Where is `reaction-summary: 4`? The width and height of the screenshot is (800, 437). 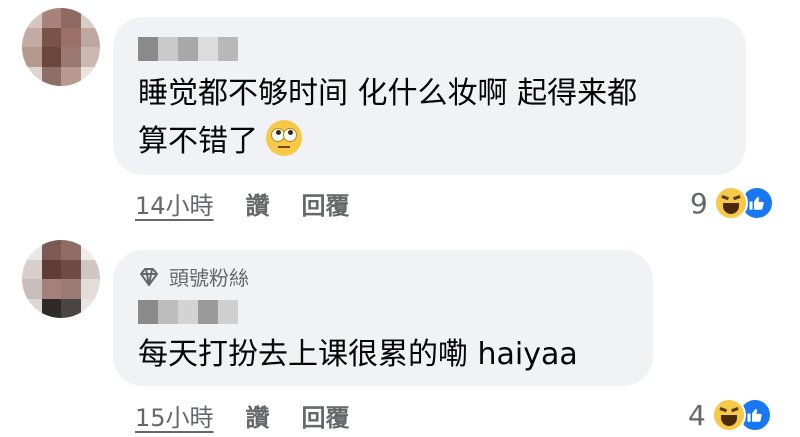
reaction-summary: 4 is located at coordinates (730, 415).